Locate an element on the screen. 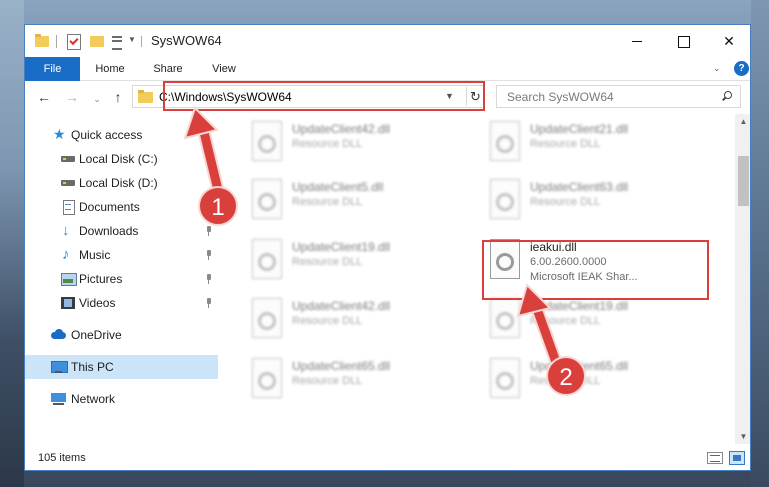 The image size is (769, 487). file-item: UpdateClient63.dll Resource DLL is located at coordinates (594, 201).